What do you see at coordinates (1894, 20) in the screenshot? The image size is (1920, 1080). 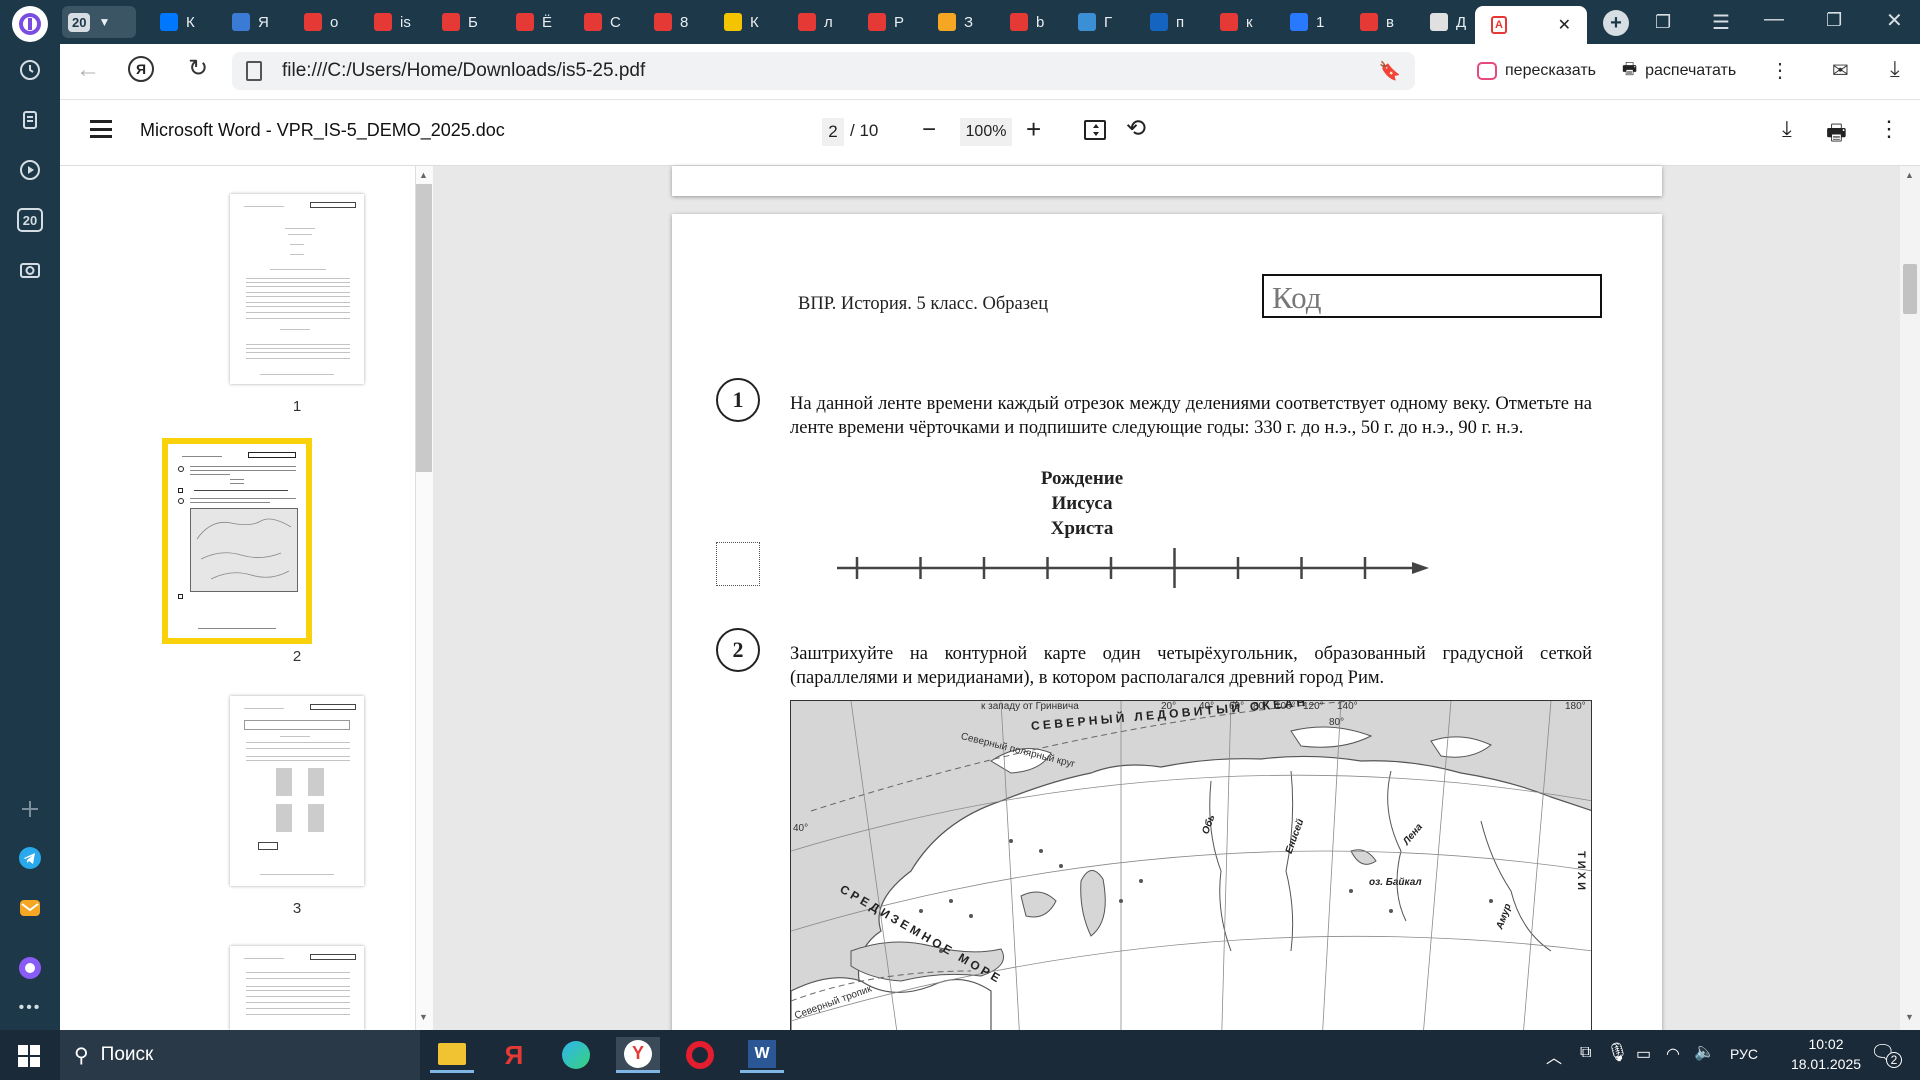 I see `close-window-icon: ✕` at bounding box center [1894, 20].